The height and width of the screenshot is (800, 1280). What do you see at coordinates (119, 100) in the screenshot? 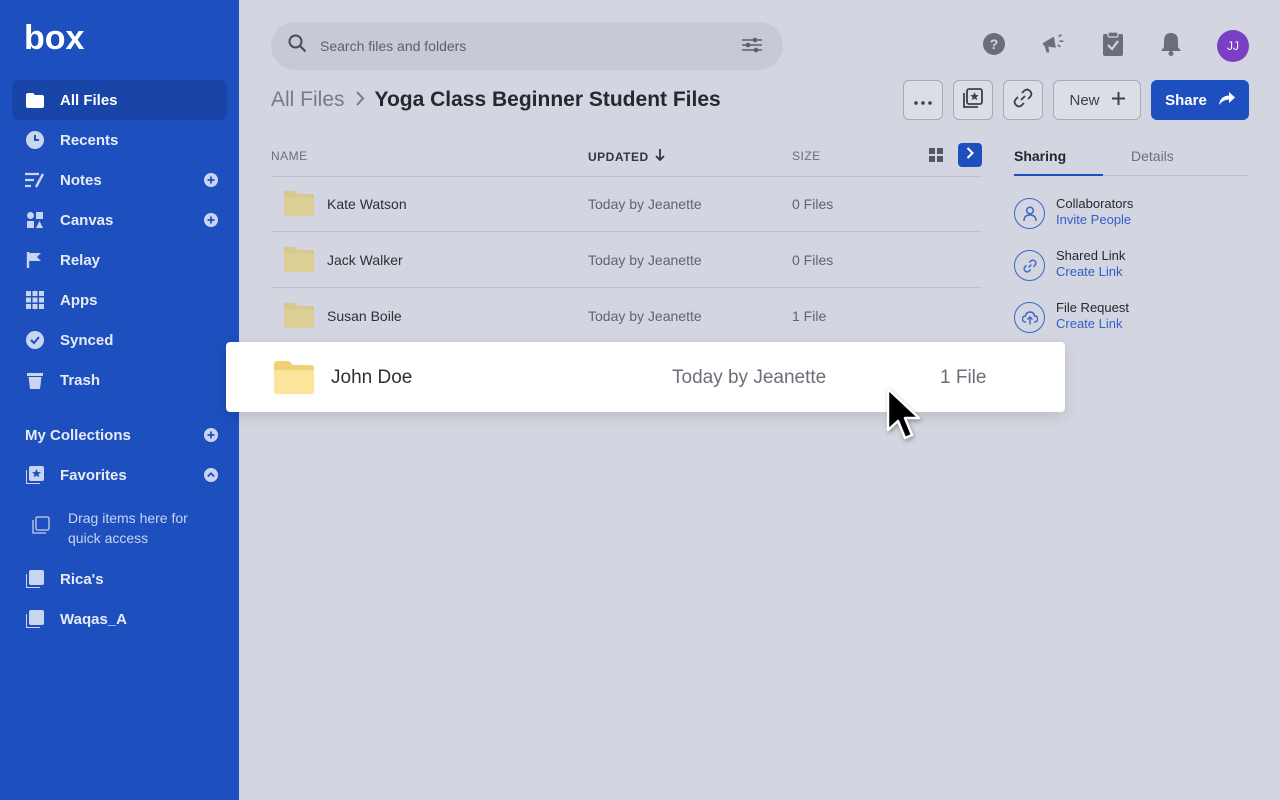
I see `sidebar-item-all-files: All Files` at bounding box center [119, 100].